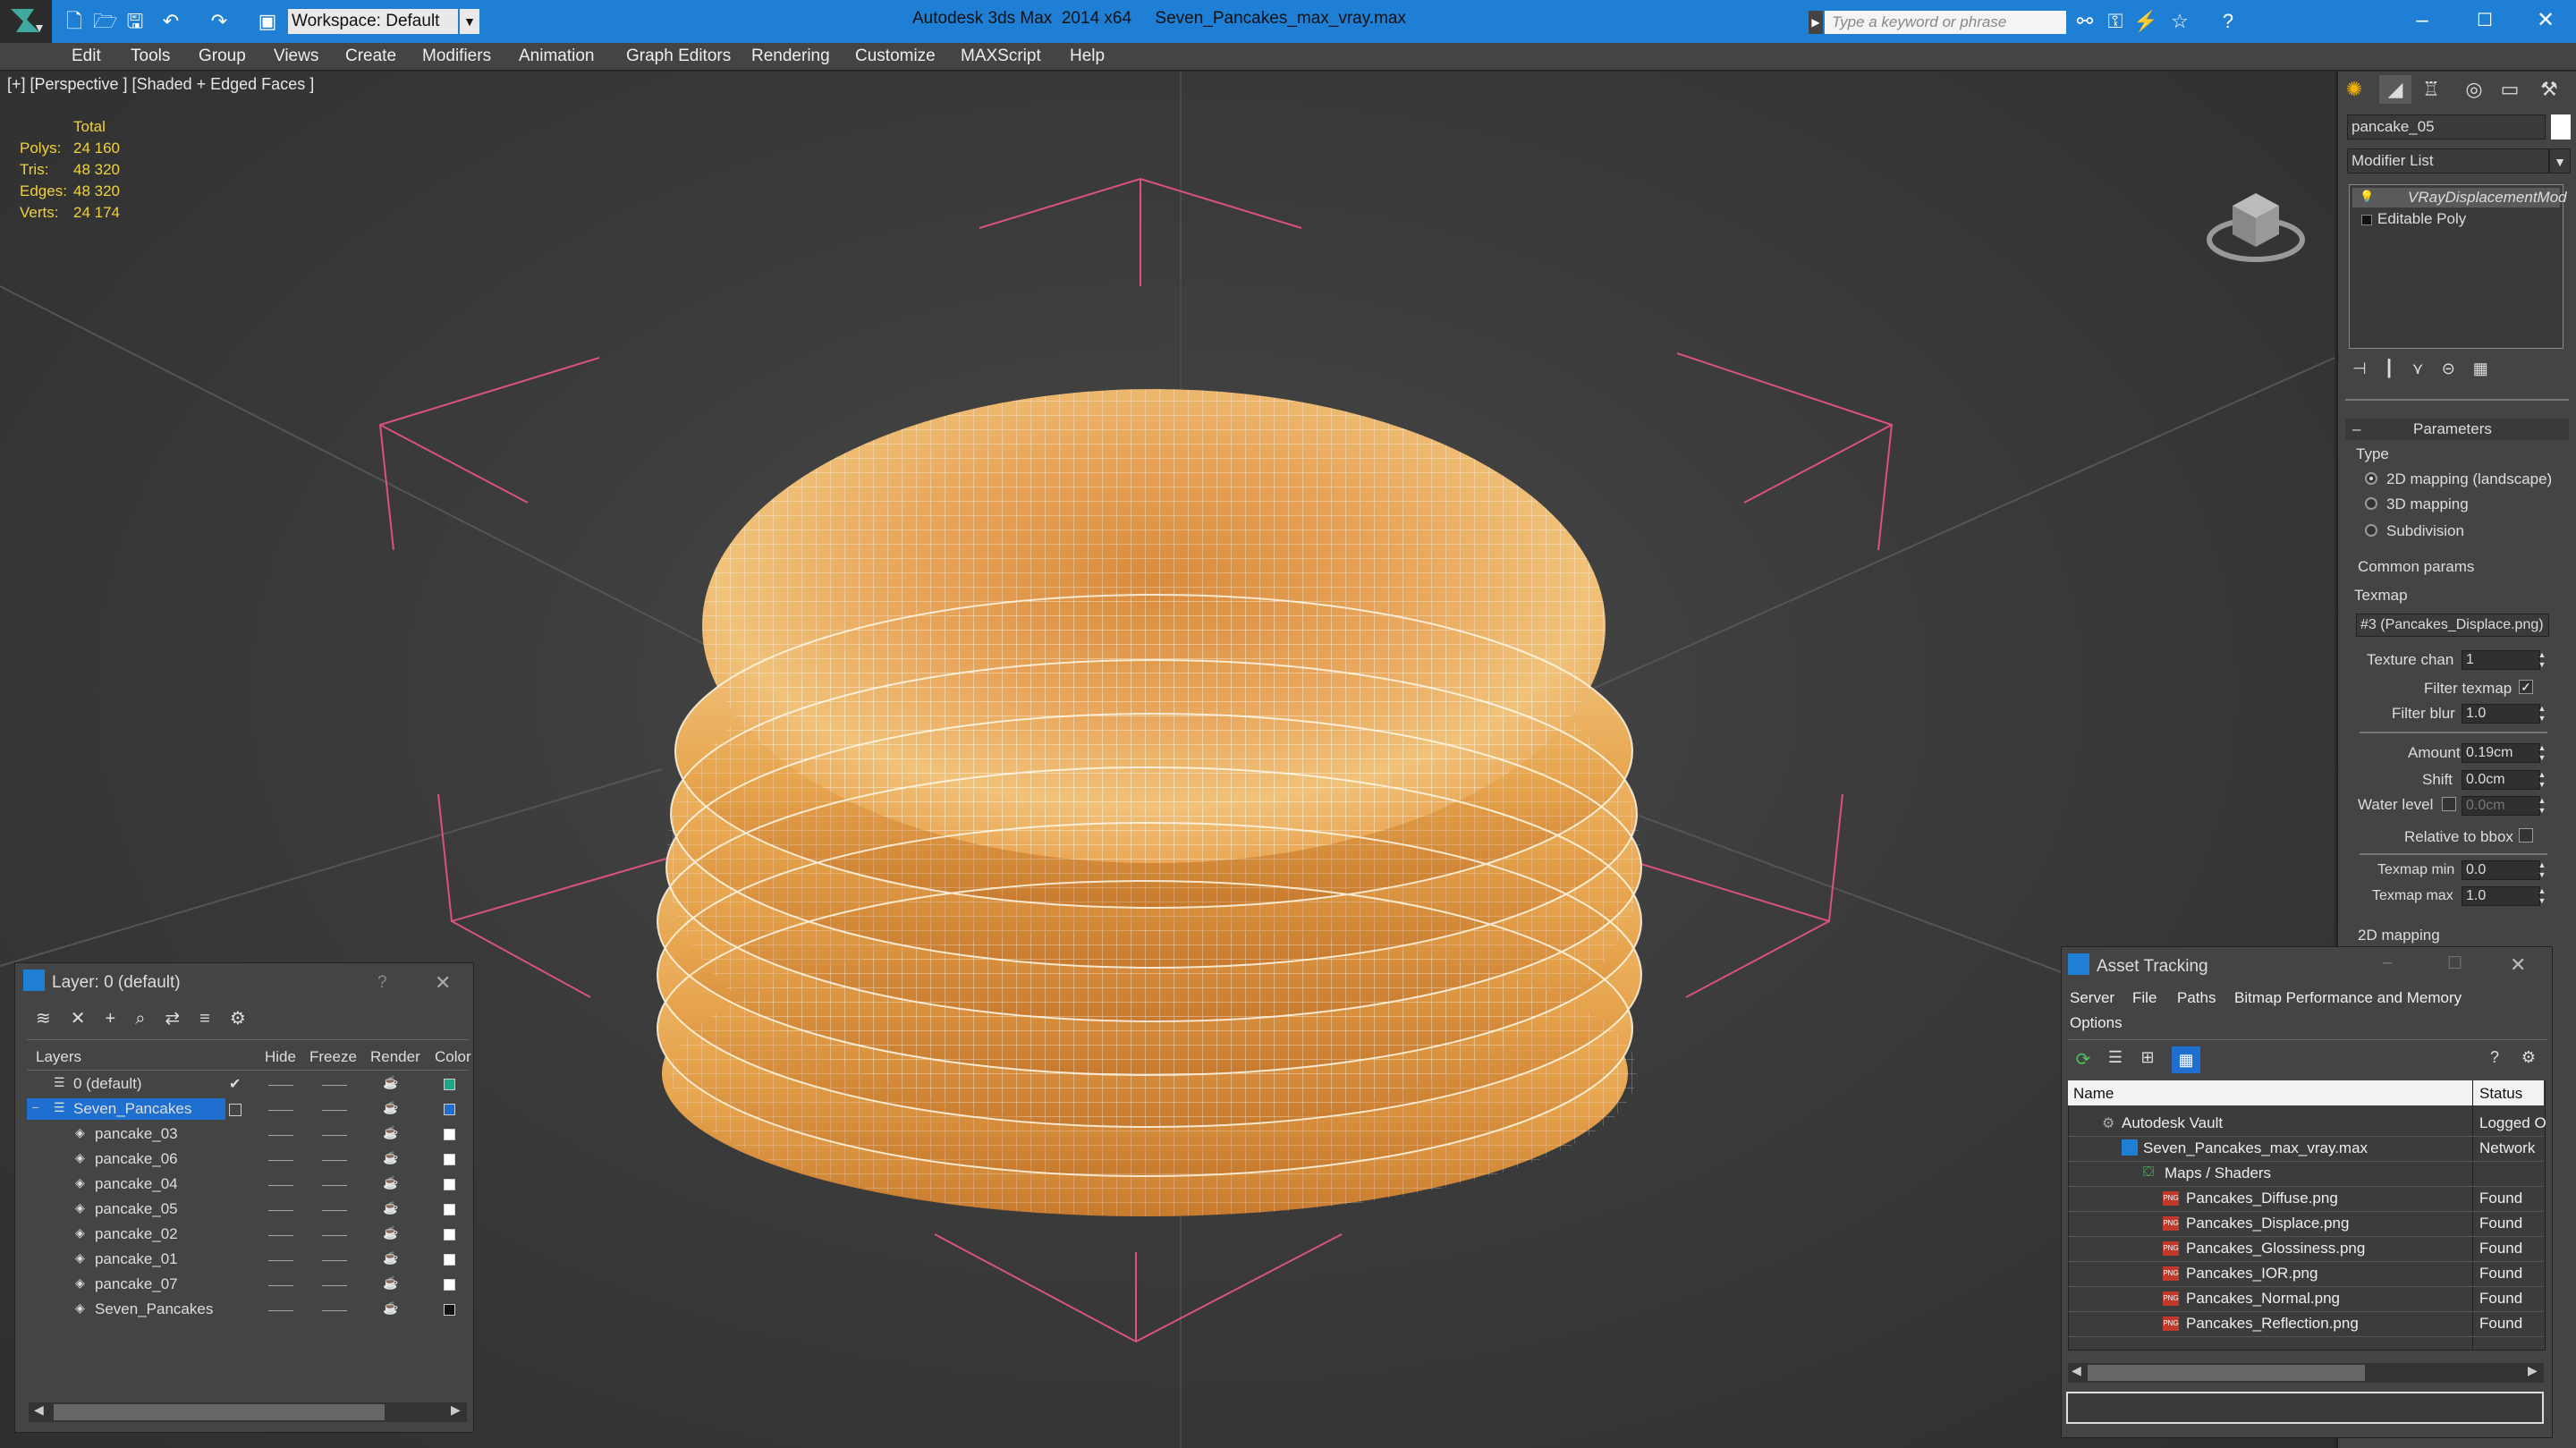 The width and height of the screenshot is (2576, 1448). What do you see at coordinates (2501, 870) in the screenshot?
I see `texmap-min-spinner: 0.0` at bounding box center [2501, 870].